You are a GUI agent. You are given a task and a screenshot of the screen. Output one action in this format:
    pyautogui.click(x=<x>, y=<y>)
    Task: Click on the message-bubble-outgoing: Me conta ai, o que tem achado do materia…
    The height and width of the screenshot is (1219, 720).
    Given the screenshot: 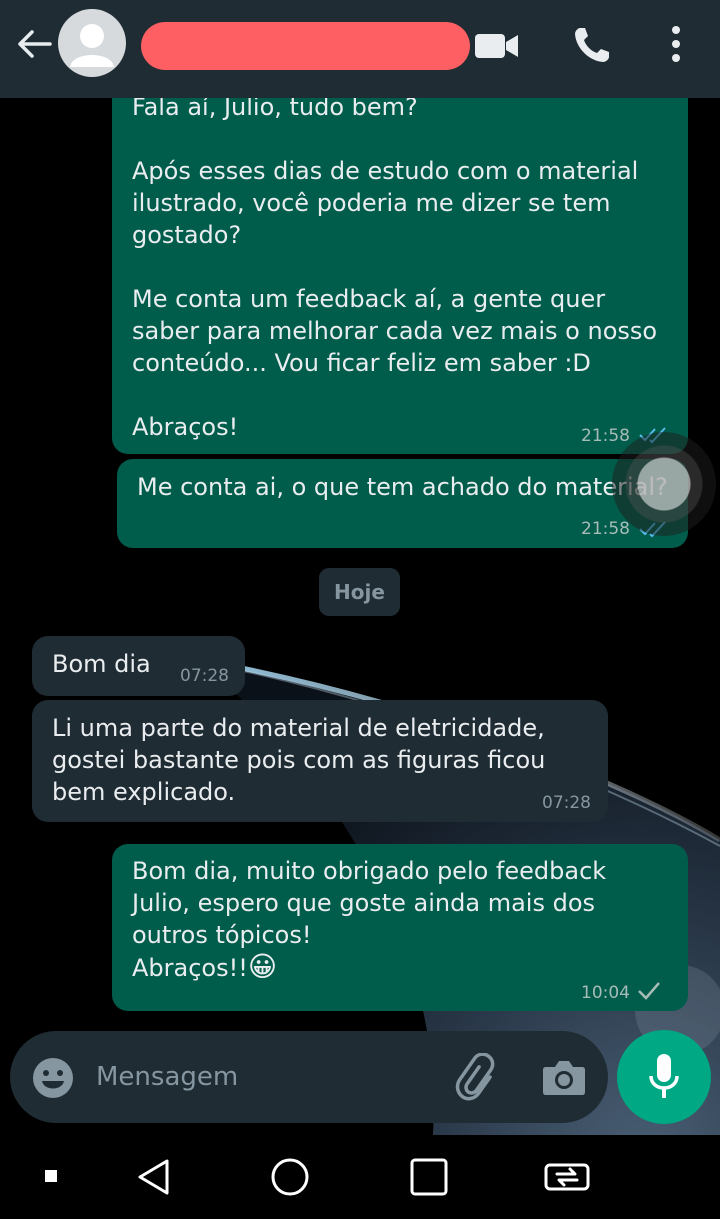 What is the action you would take?
    pyautogui.click(x=402, y=503)
    